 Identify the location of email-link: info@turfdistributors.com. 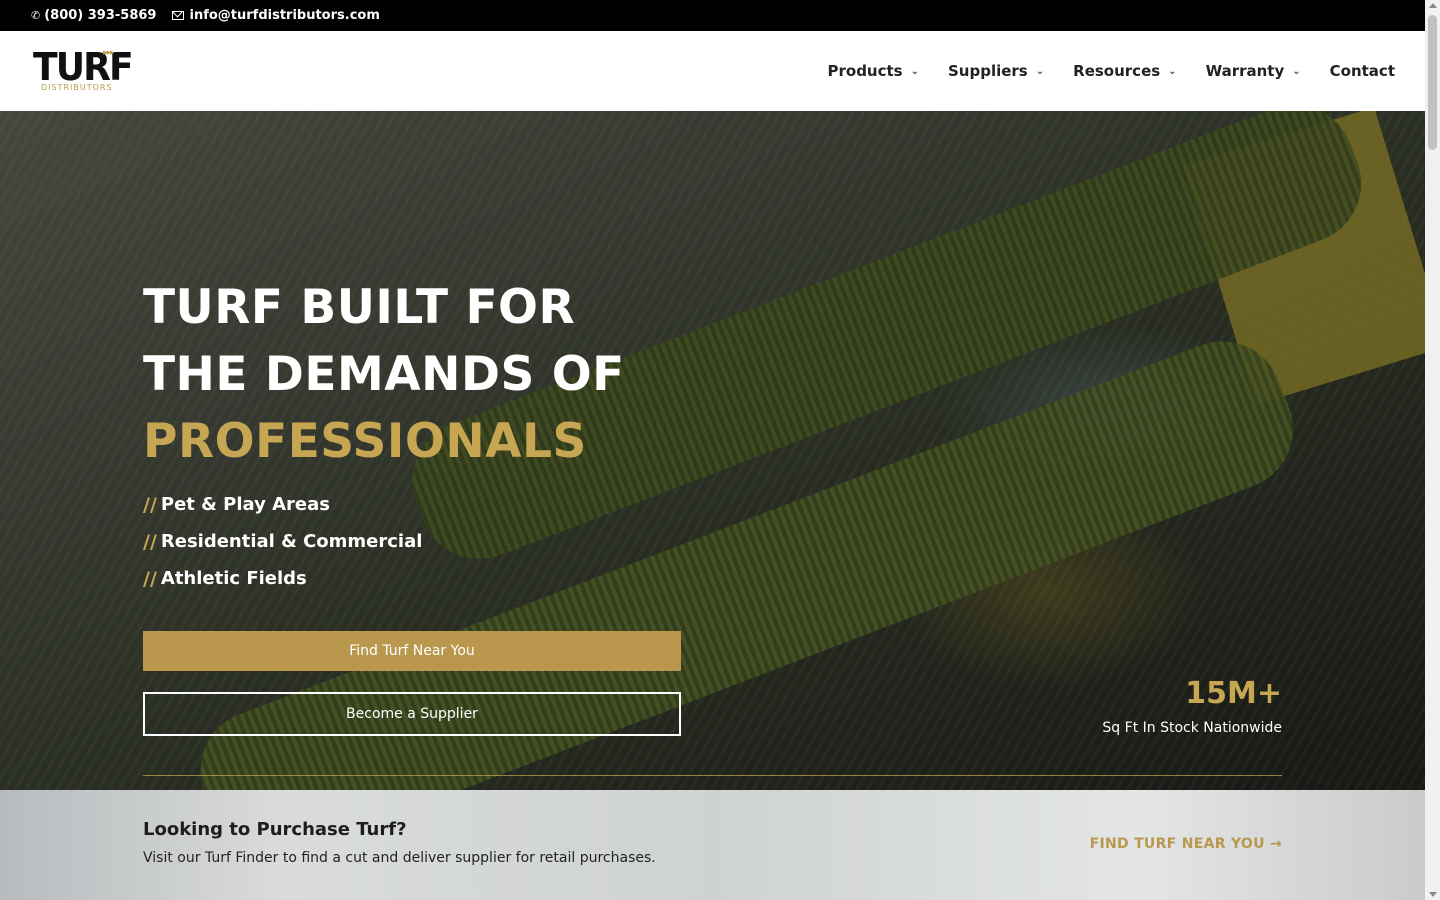
(276, 15).